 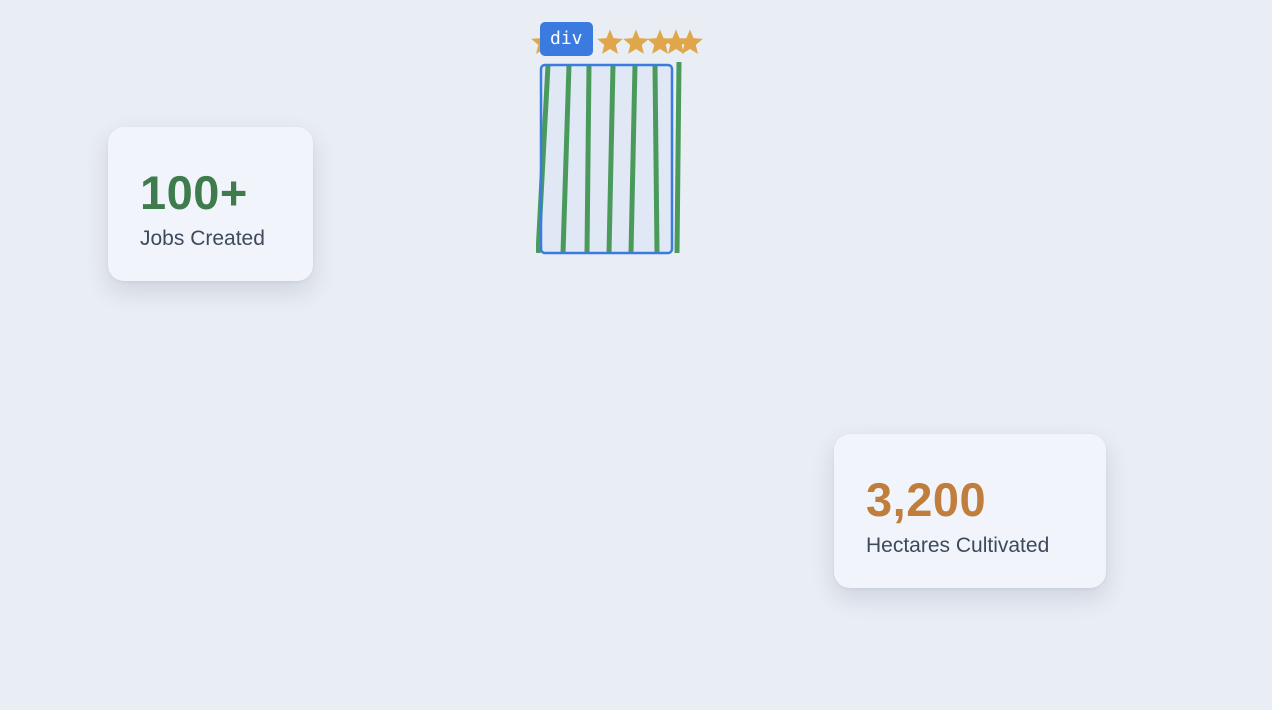 What do you see at coordinates (606, 159) in the screenshot?
I see `highlight-fill` at bounding box center [606, 159].